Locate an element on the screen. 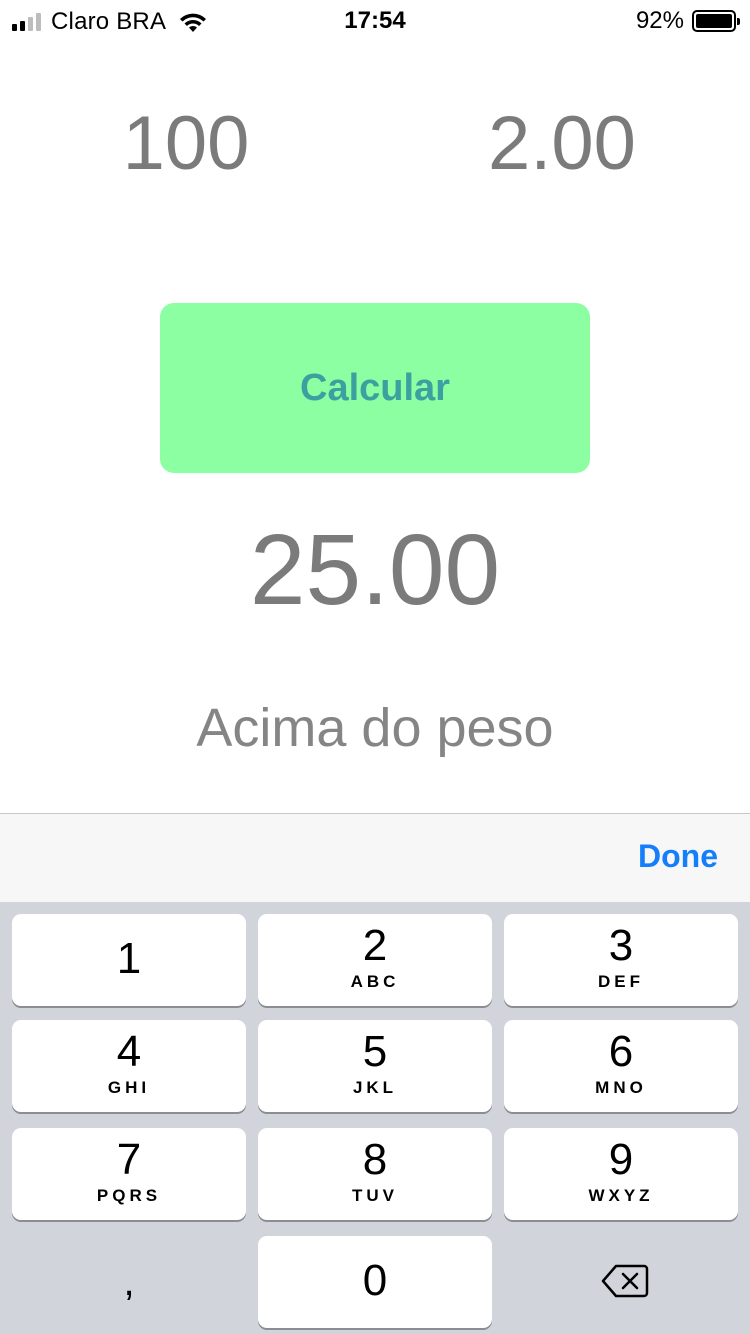 The height and width of the screenshot is (1334, 750). key-letters: TUV is located at coordinates (375, 1195).